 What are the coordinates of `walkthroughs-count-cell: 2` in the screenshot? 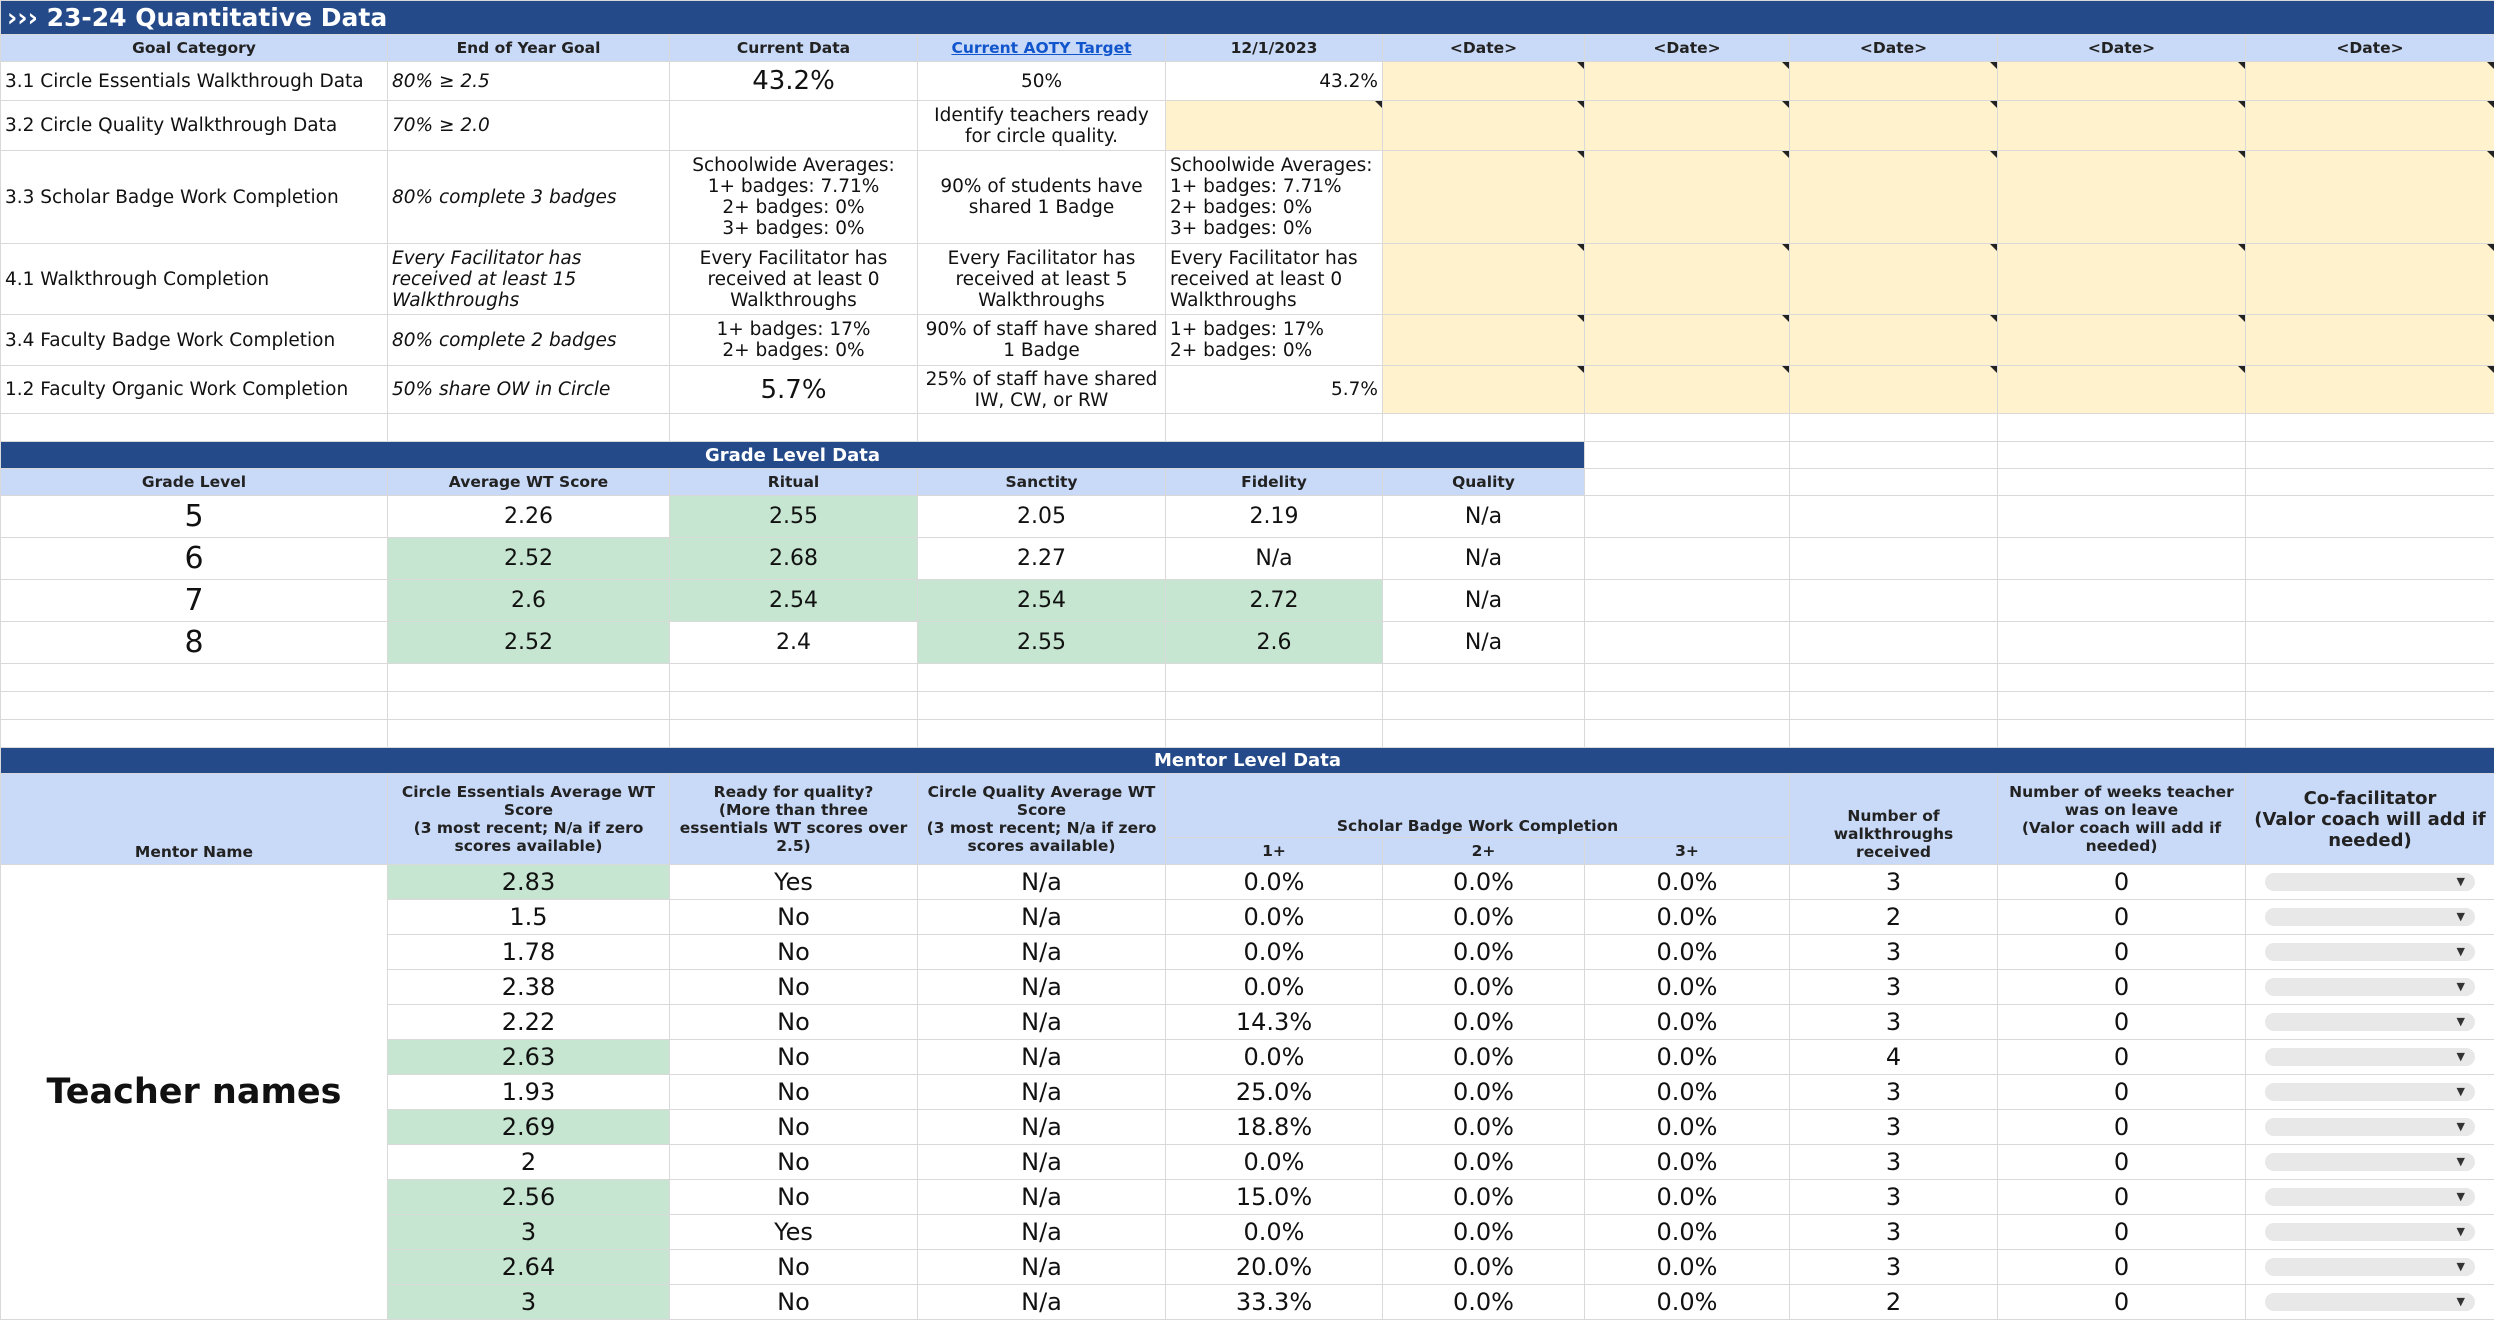 It's located at (1893, 1302).